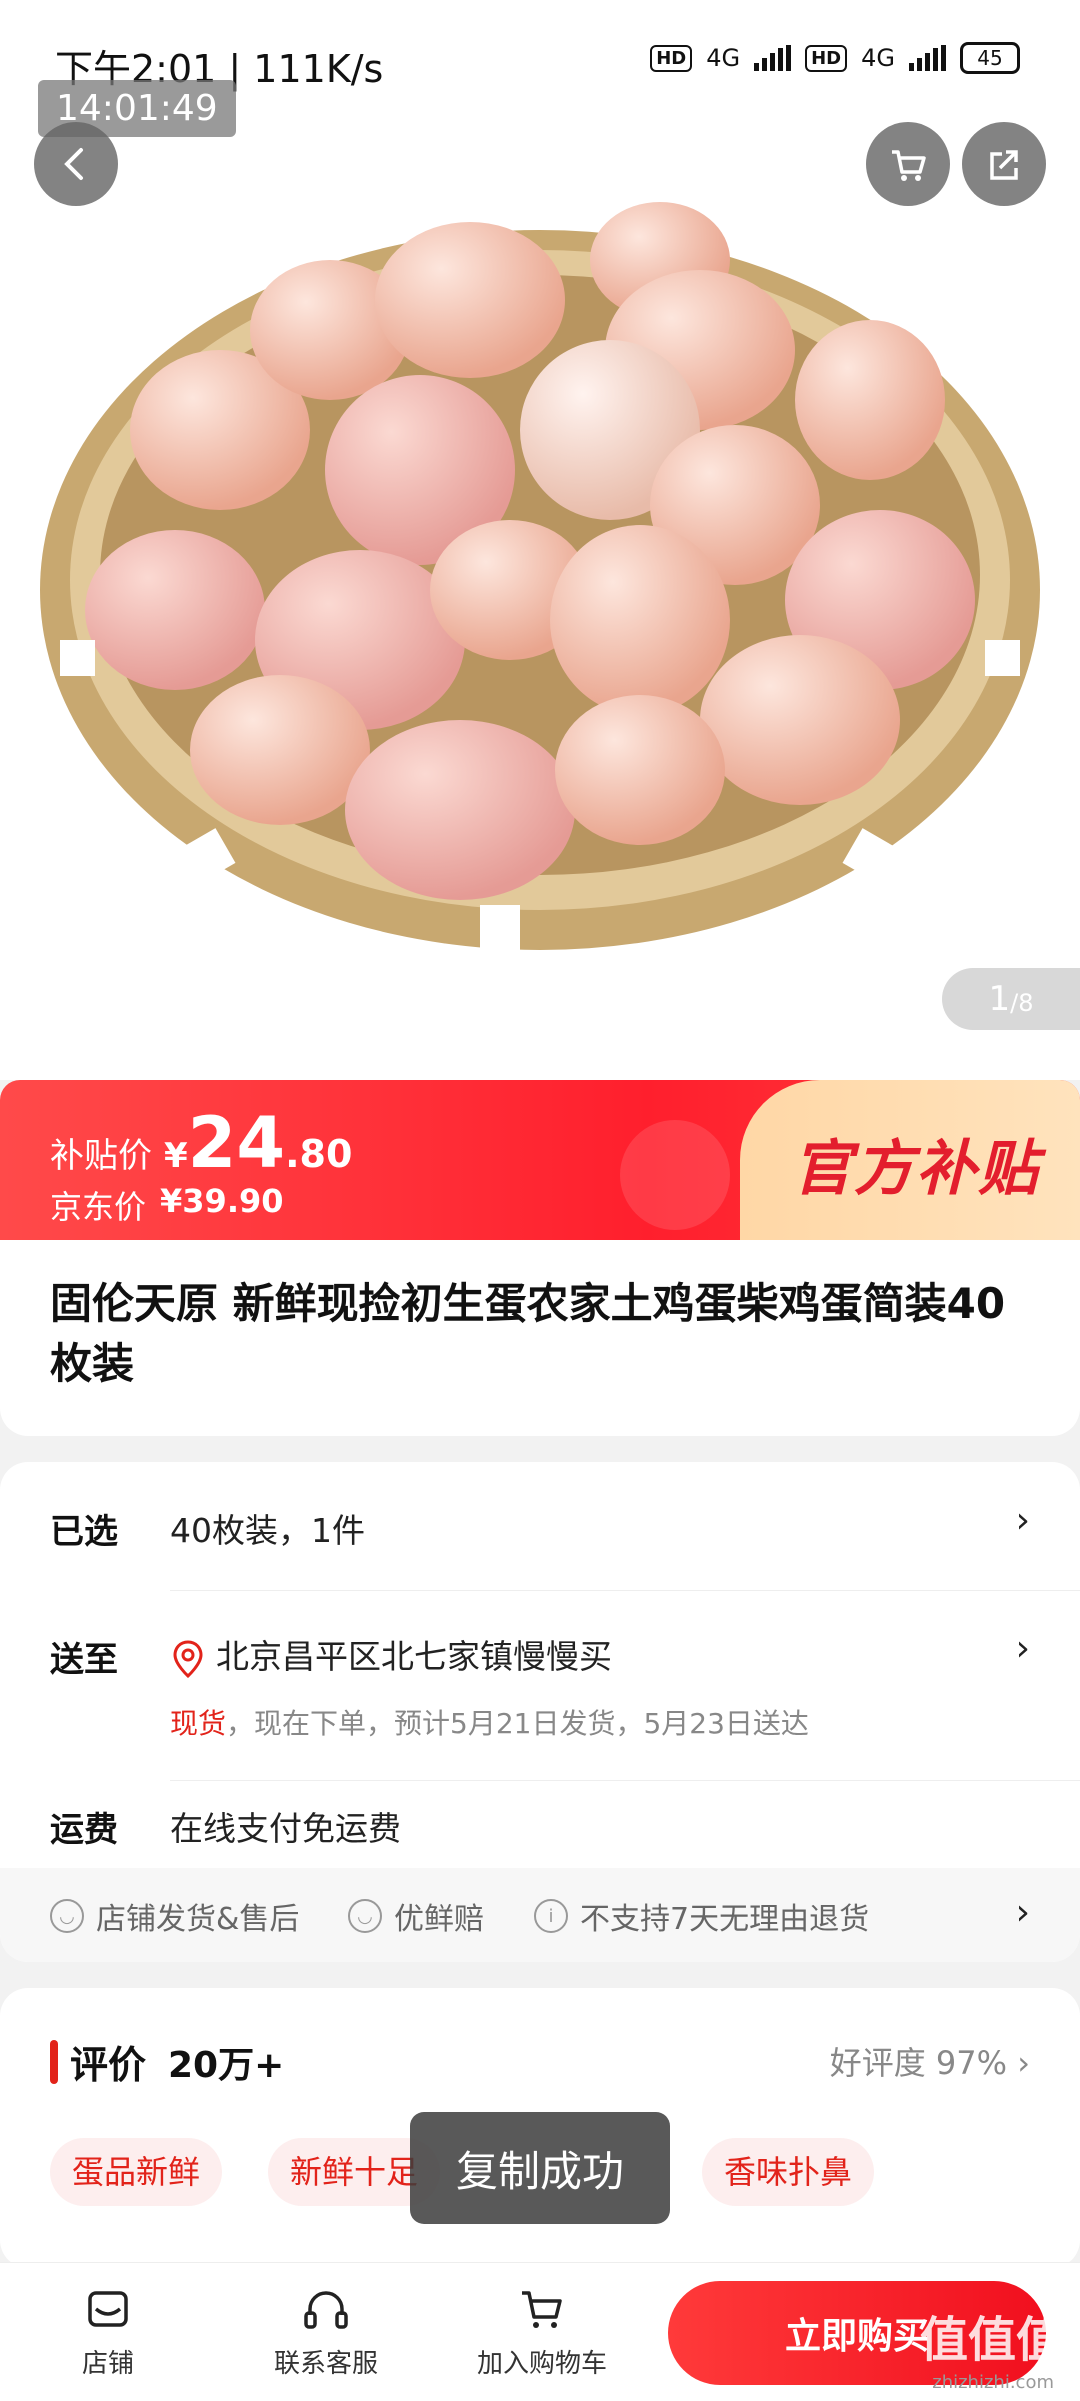 This screenshot has height=2401, width=1080. What do you see at coordinates (108, 2309) in the screenshot?
I see `shop-icon` at bounding box center [108, 2309].